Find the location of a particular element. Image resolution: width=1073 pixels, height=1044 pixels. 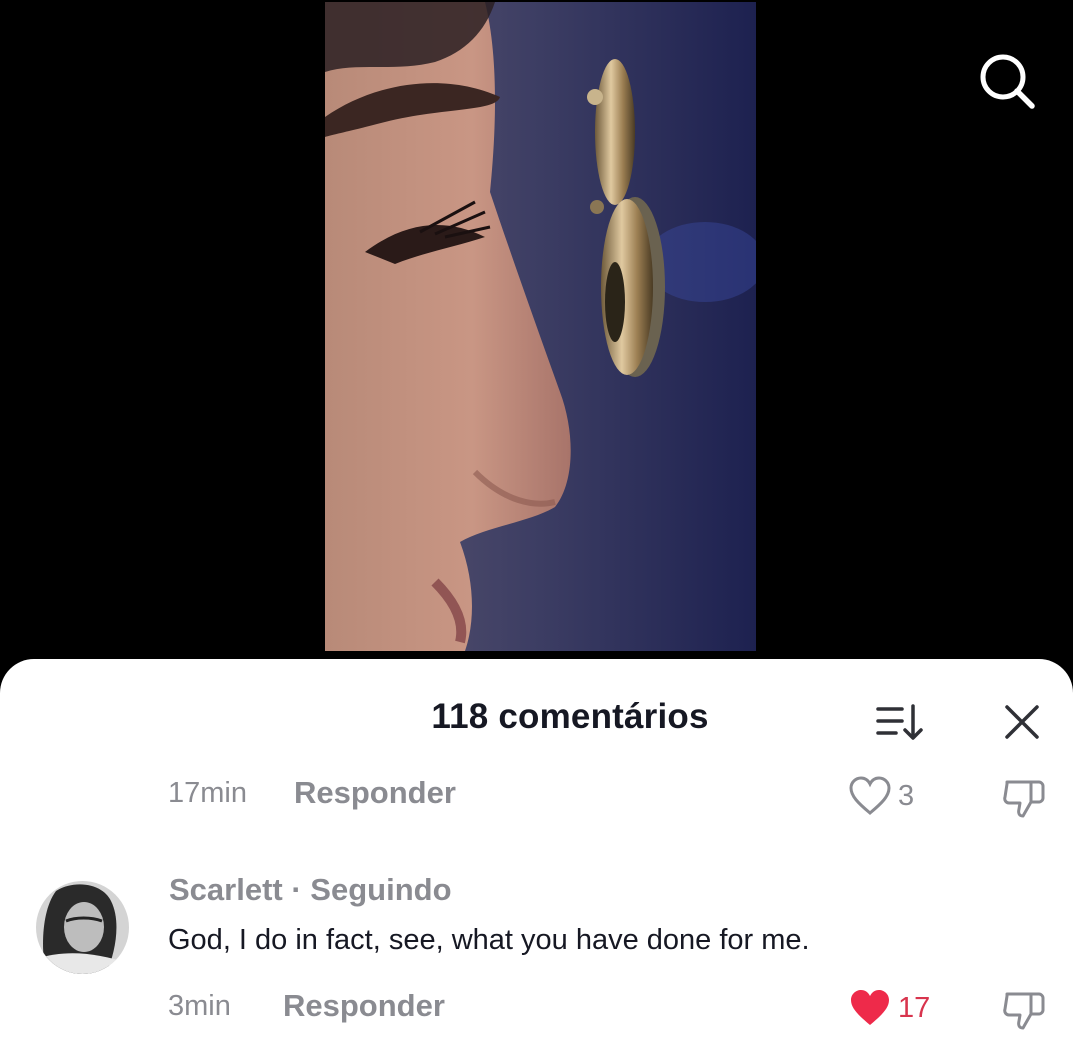

avatar is located at coordinates (82, 927).